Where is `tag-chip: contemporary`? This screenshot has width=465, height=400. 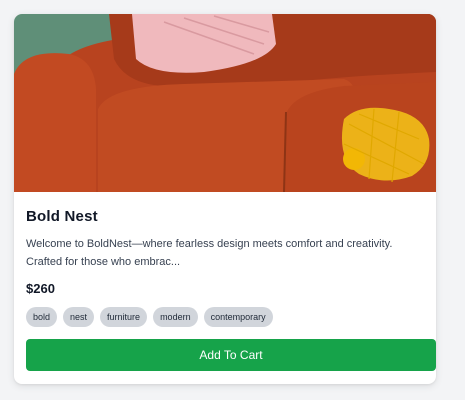
tag-chip: contemporary is located at coordinates (238, 317).